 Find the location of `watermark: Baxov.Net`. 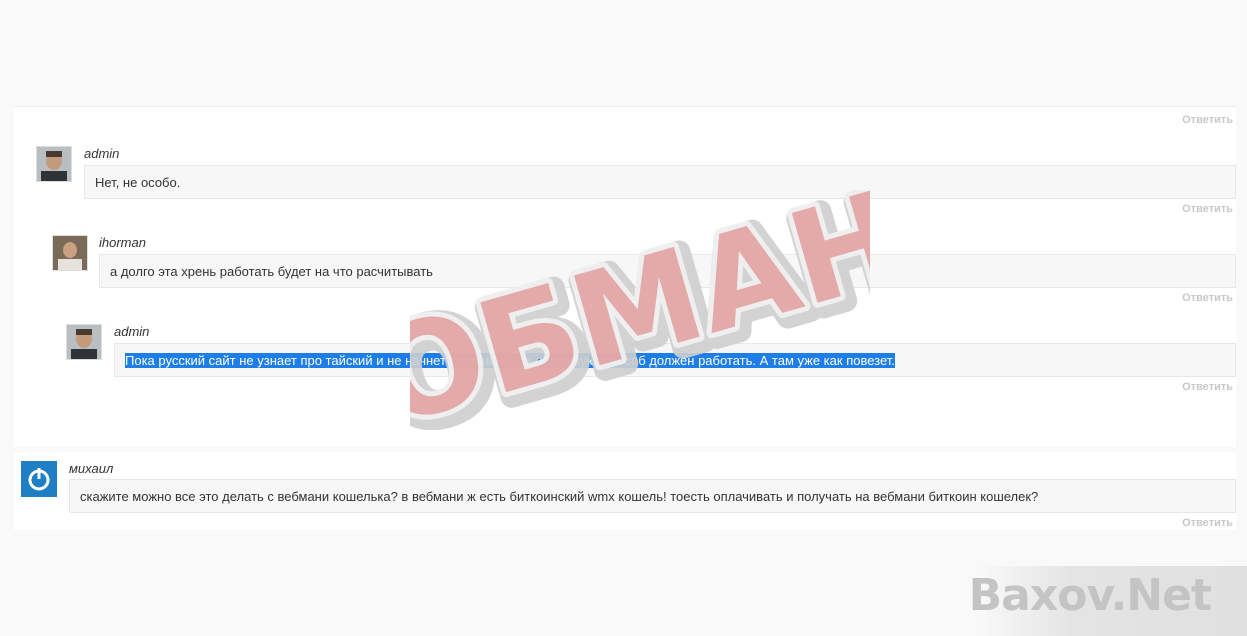

watermark: Baxov.Net is located at coordinates (1108, 601).